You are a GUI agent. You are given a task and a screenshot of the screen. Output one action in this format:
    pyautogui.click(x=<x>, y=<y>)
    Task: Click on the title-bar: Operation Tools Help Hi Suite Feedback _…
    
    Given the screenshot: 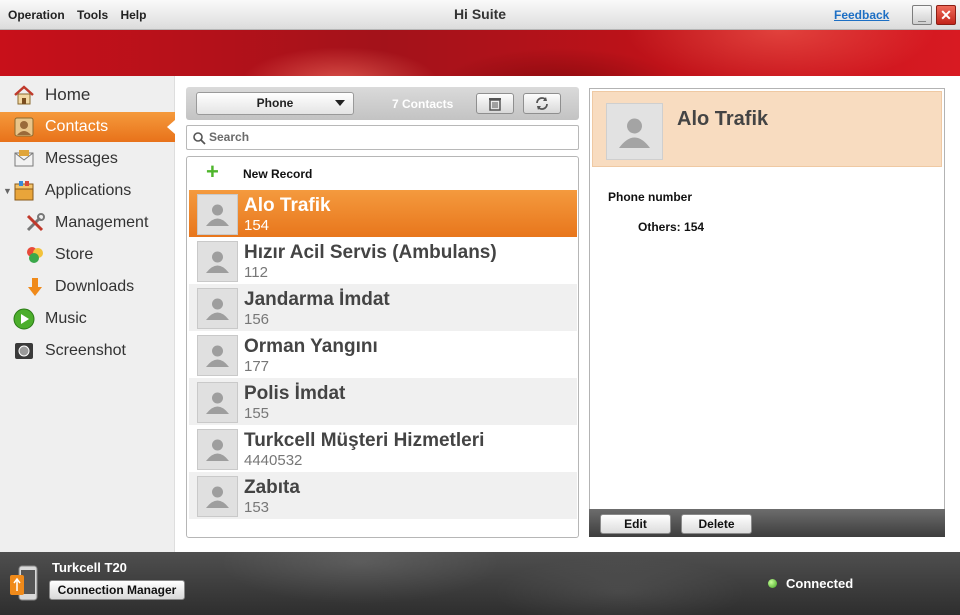 What is the action you would take?
    pyautogui.click(x=480, y=15)
    